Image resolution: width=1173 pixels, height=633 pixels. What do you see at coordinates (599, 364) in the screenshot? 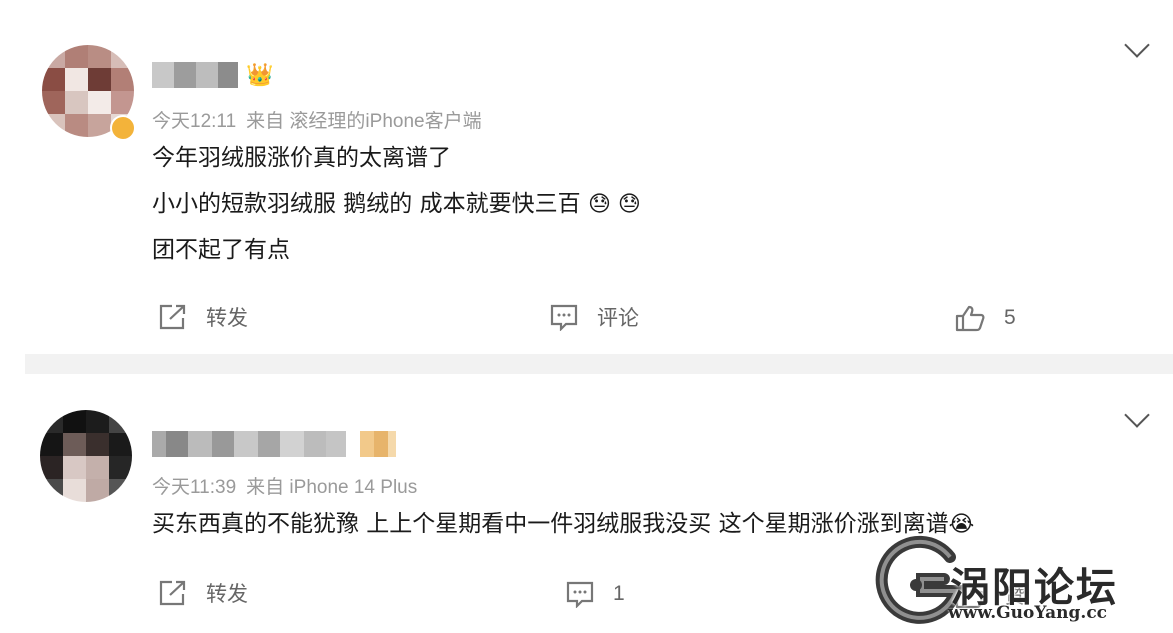
I see `divider` at bounding box center [599, 364].